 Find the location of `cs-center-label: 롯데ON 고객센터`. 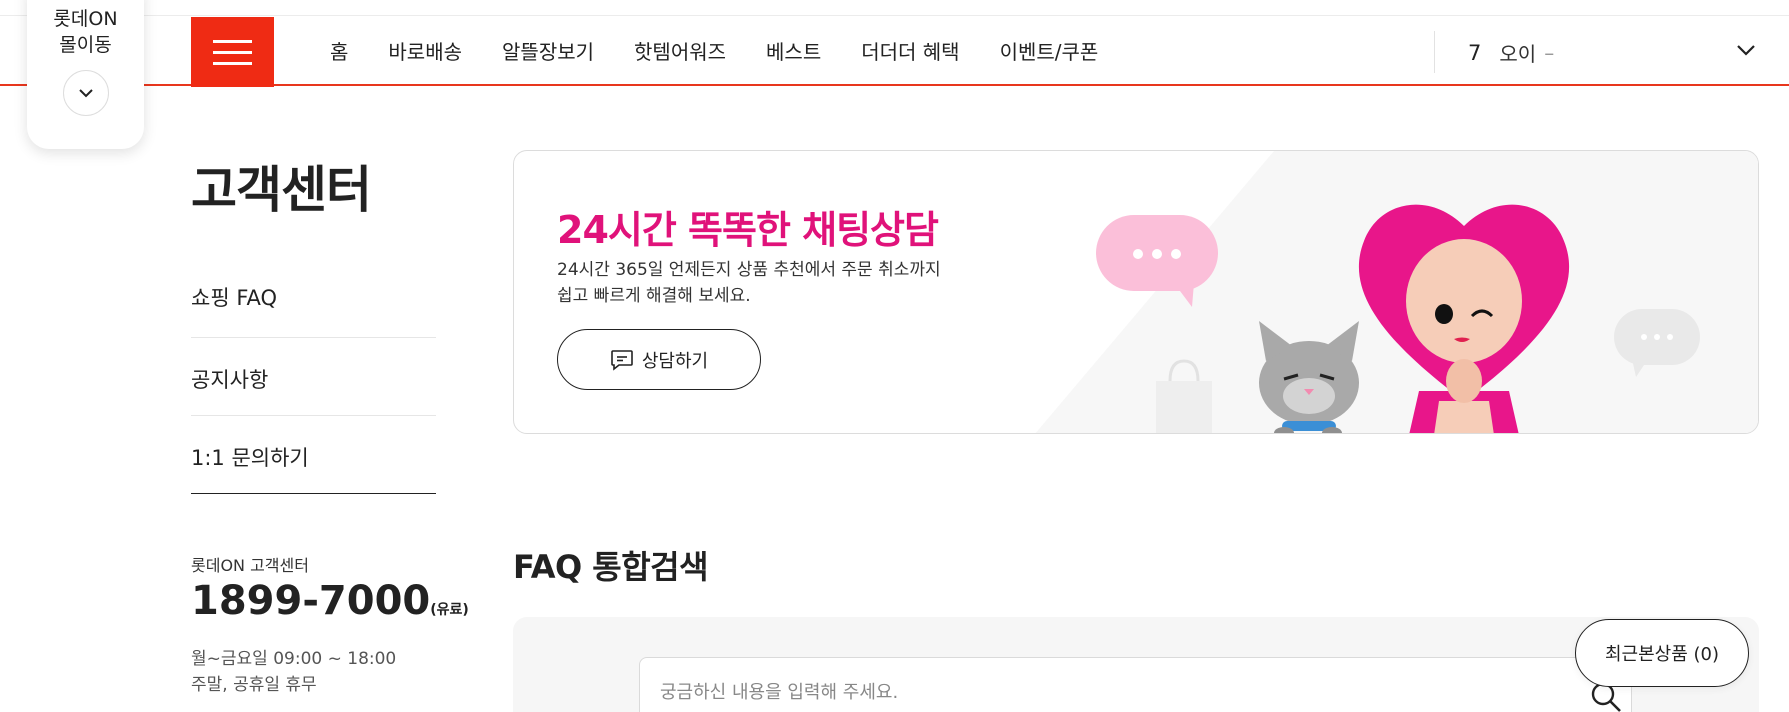

cs-center-label: 롯데ON 고객센터 is located at coordinates (250, 565).